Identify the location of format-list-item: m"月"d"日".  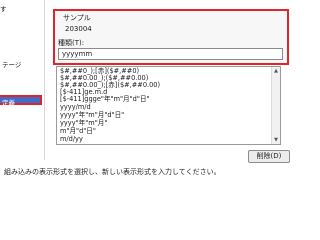
(78, 131).